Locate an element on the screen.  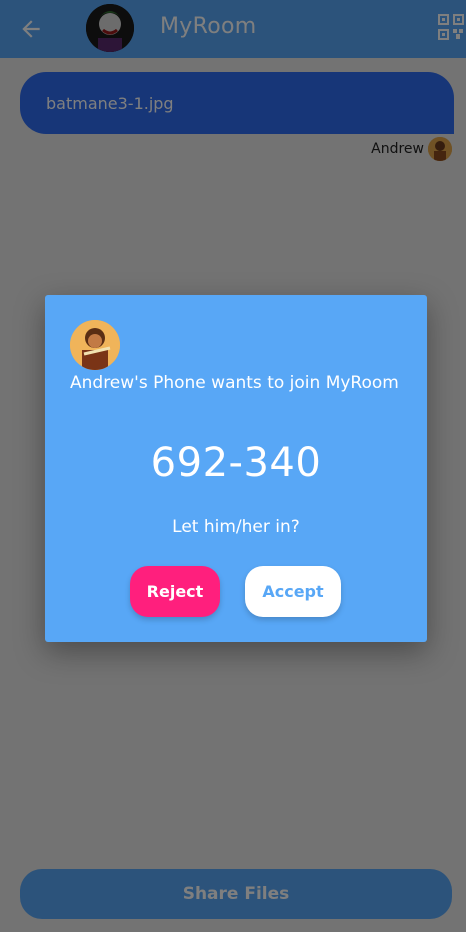
requester-avatar is located at coordinates (95, 345).